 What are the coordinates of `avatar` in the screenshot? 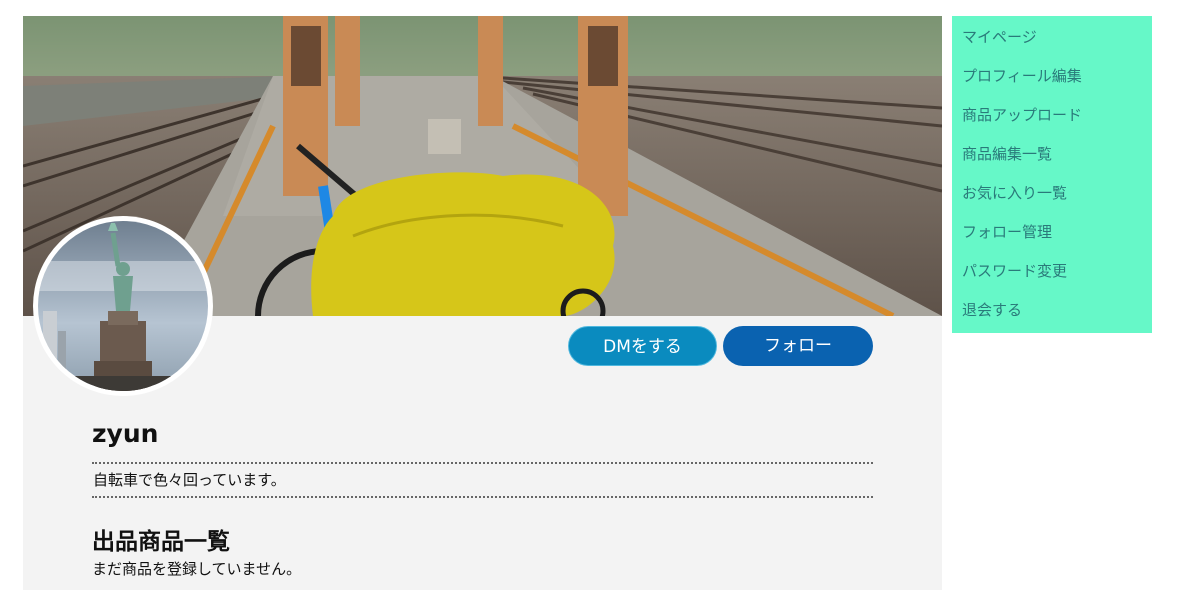 It's located at (123, 306).